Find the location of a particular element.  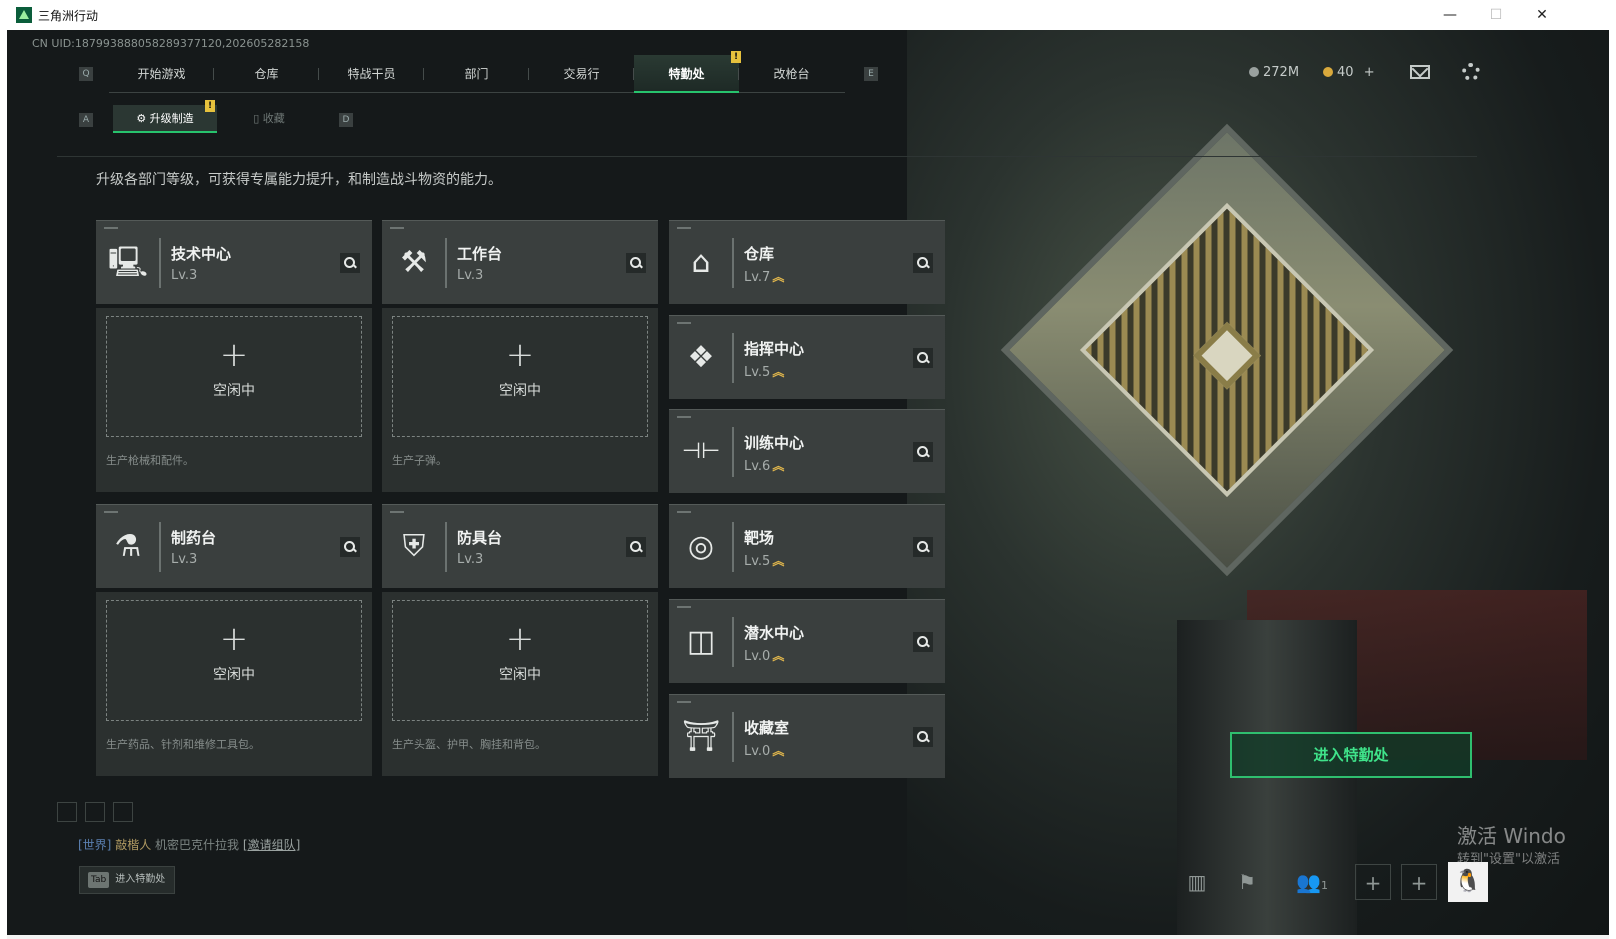

cube-core is located at coordinates (1227, 355).